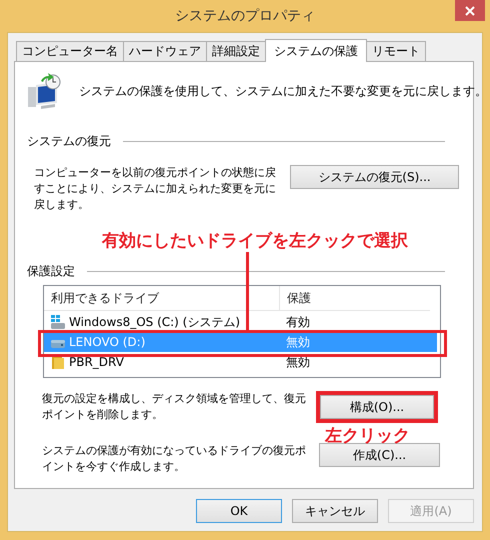  I want to click on close-icon, so click(470, 11).